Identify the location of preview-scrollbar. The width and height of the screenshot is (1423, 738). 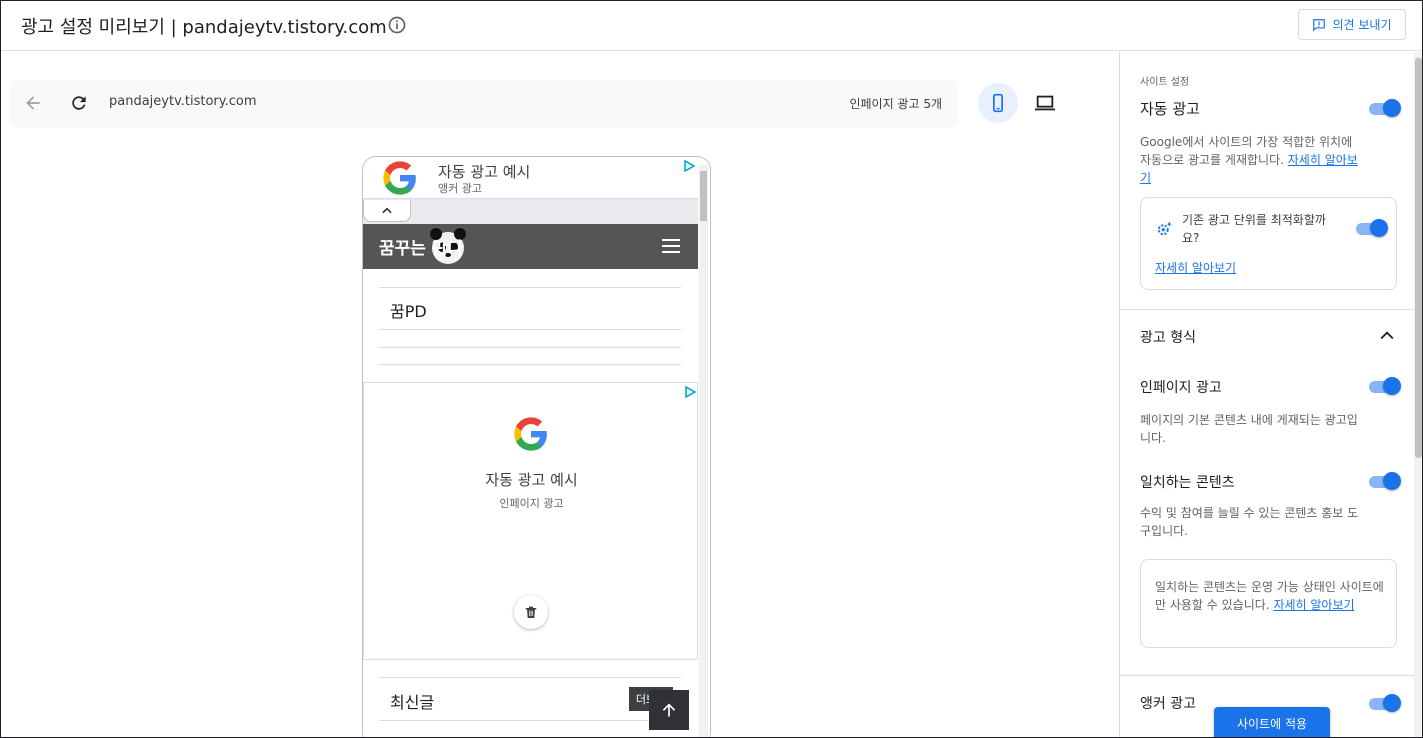
(703, 451).